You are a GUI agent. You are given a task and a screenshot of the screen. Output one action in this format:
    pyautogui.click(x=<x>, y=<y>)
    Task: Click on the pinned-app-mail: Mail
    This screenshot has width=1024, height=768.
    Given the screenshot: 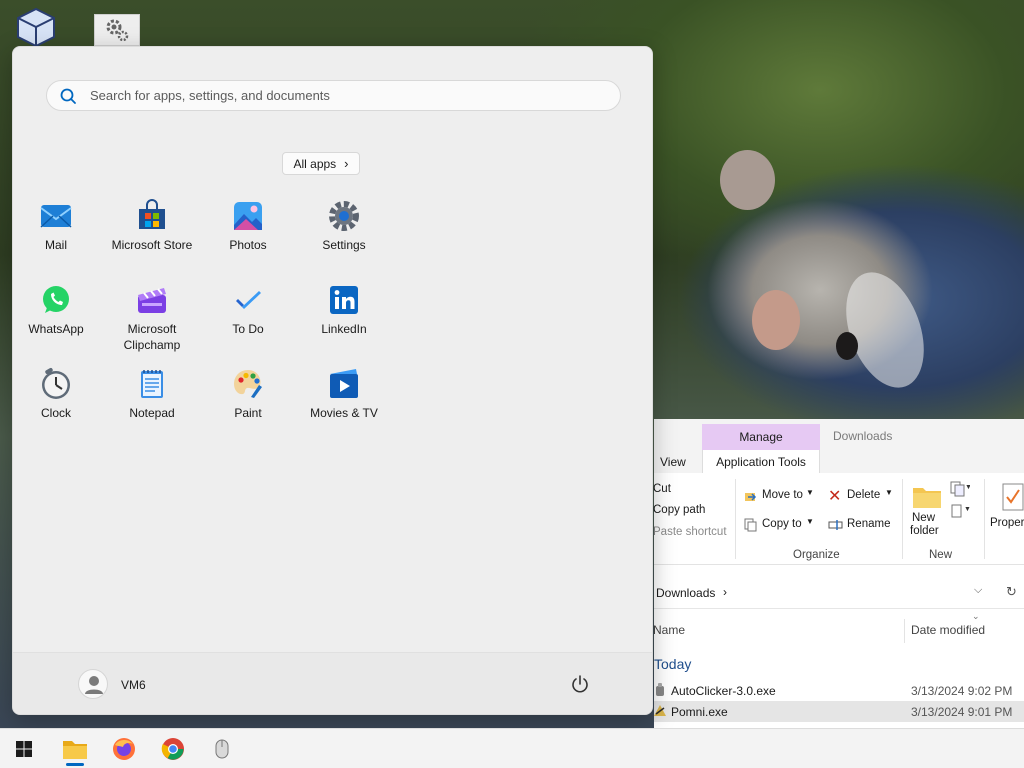 What is the action you would take?
    pyautogui.click(x=56, y=239)
    